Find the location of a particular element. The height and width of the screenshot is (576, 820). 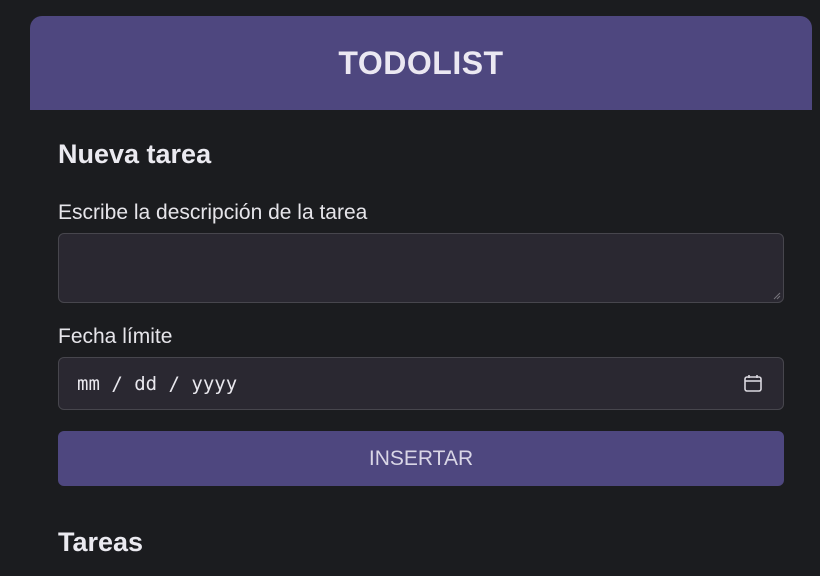

insert-button: INSERTAR is located at coordinates (421, 458).